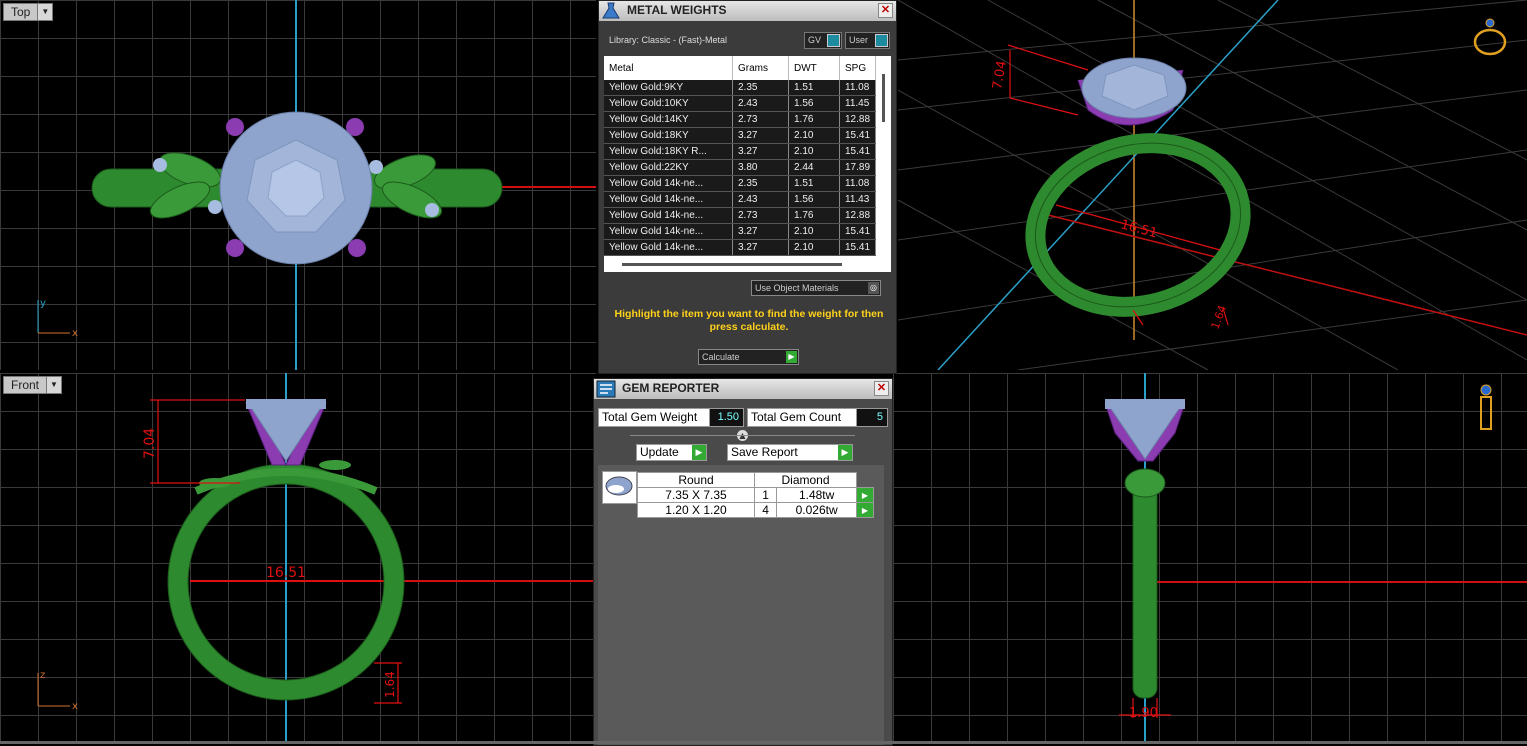 The image size is (1527, 746). What do you see at coordinates (619, 487) in the screenshot?
I see `gem-thumbnail-icon` at bounding box center [619, 487].